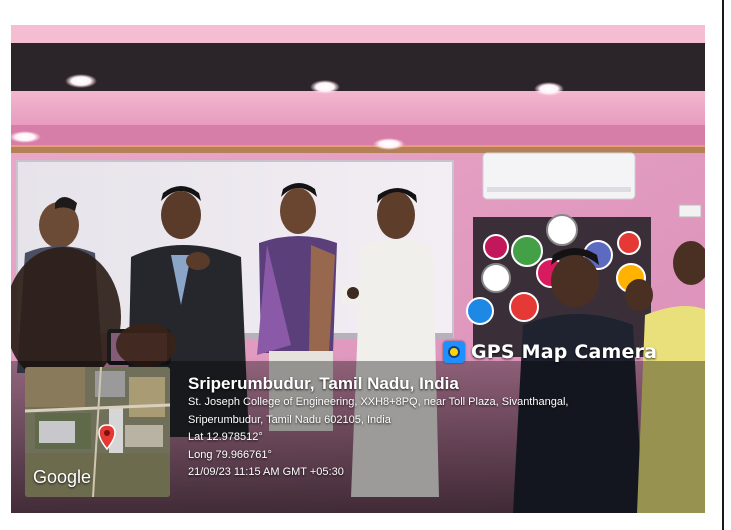 Image resolution: width=731 pixels, height=530 pixels. I want to click on location-title: Sriperumbudur, Tamil Nadu, India, so click(323, 383).